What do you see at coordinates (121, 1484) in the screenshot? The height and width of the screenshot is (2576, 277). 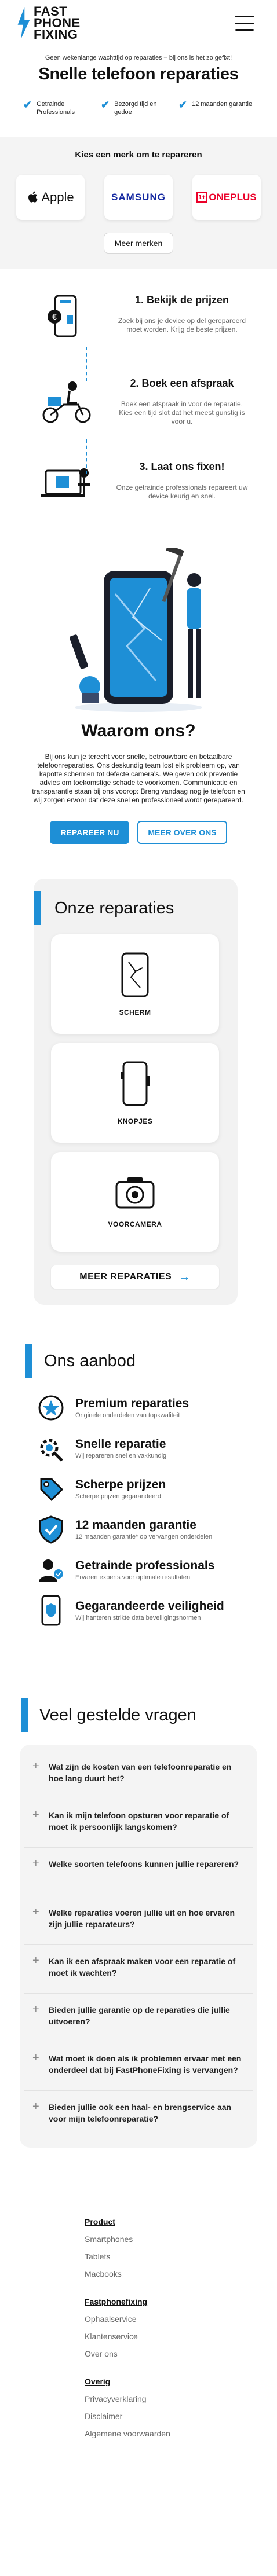 I see `offer-name: Scherpe prijzen` at bounding box center [121, 1484].